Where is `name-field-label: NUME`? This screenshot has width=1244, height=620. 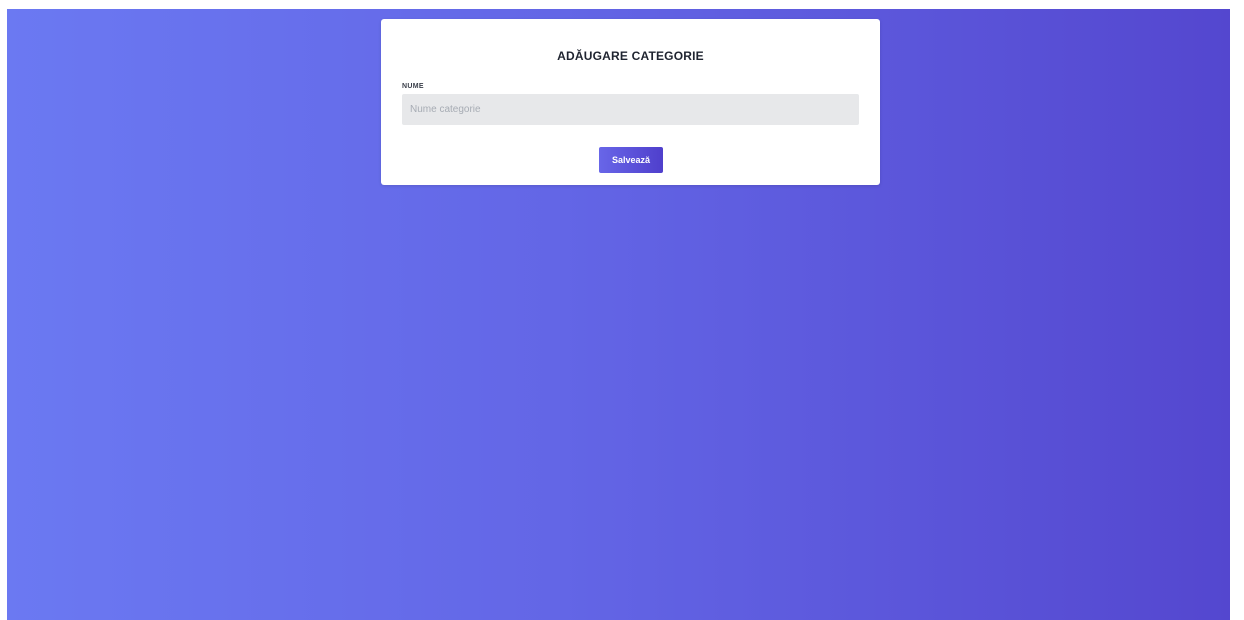 name-field-label: NUME is located at coordinates (413, 86).